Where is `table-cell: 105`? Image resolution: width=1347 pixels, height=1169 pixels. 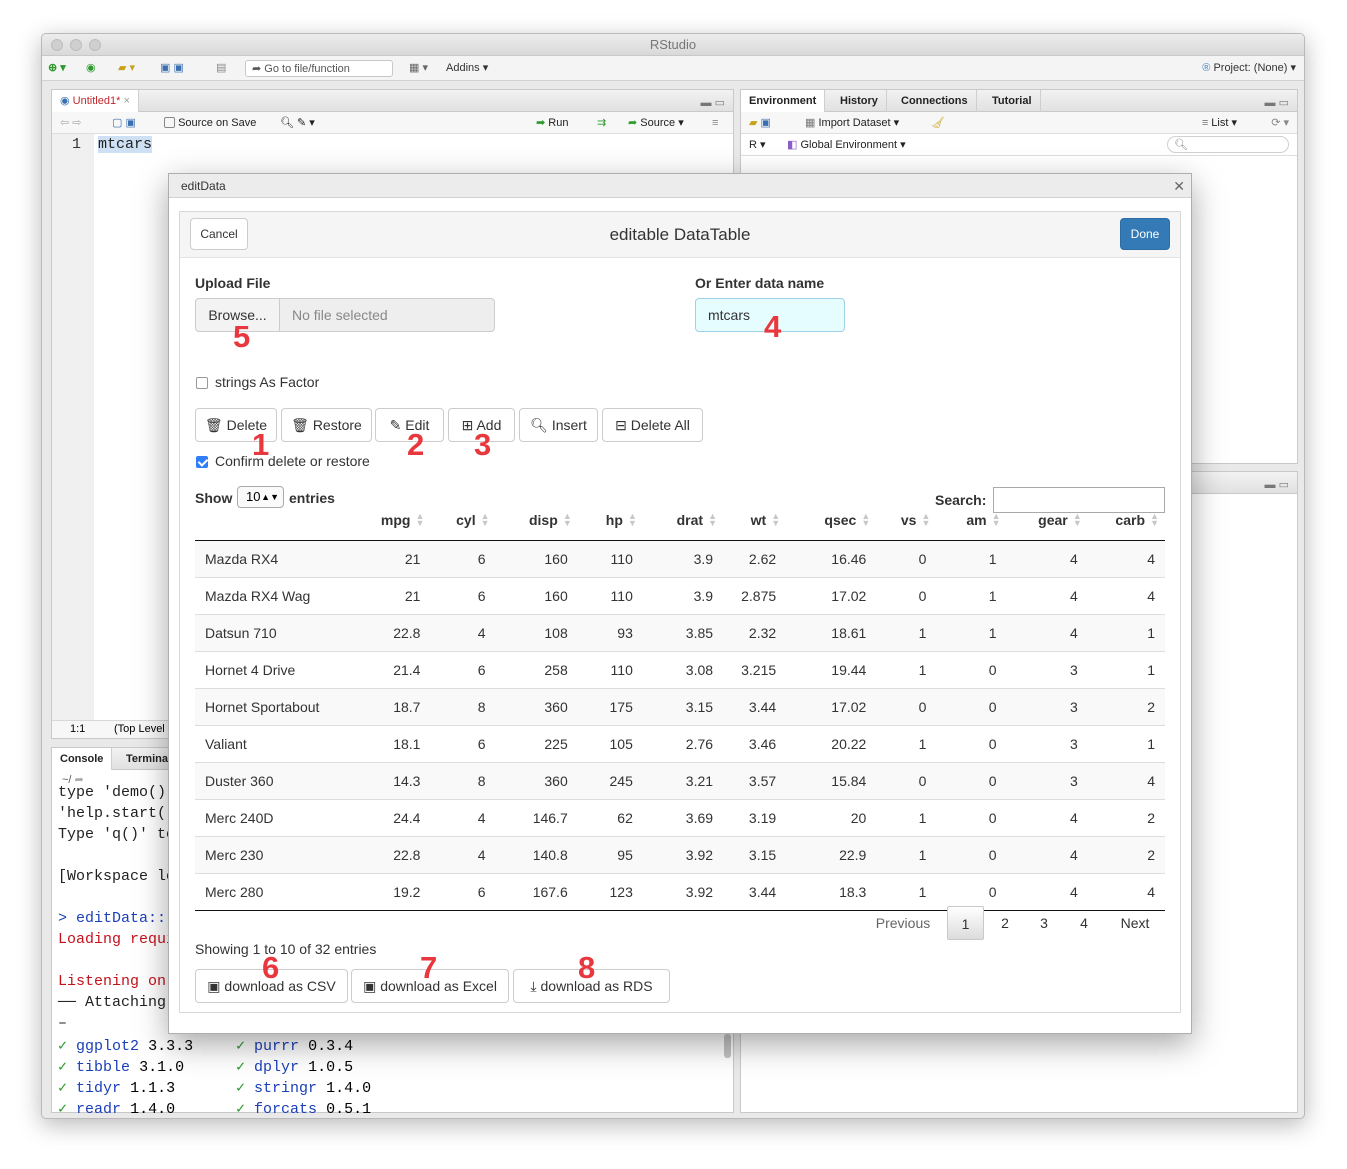 table-cell: 105 is located at coordinates (610, 743).